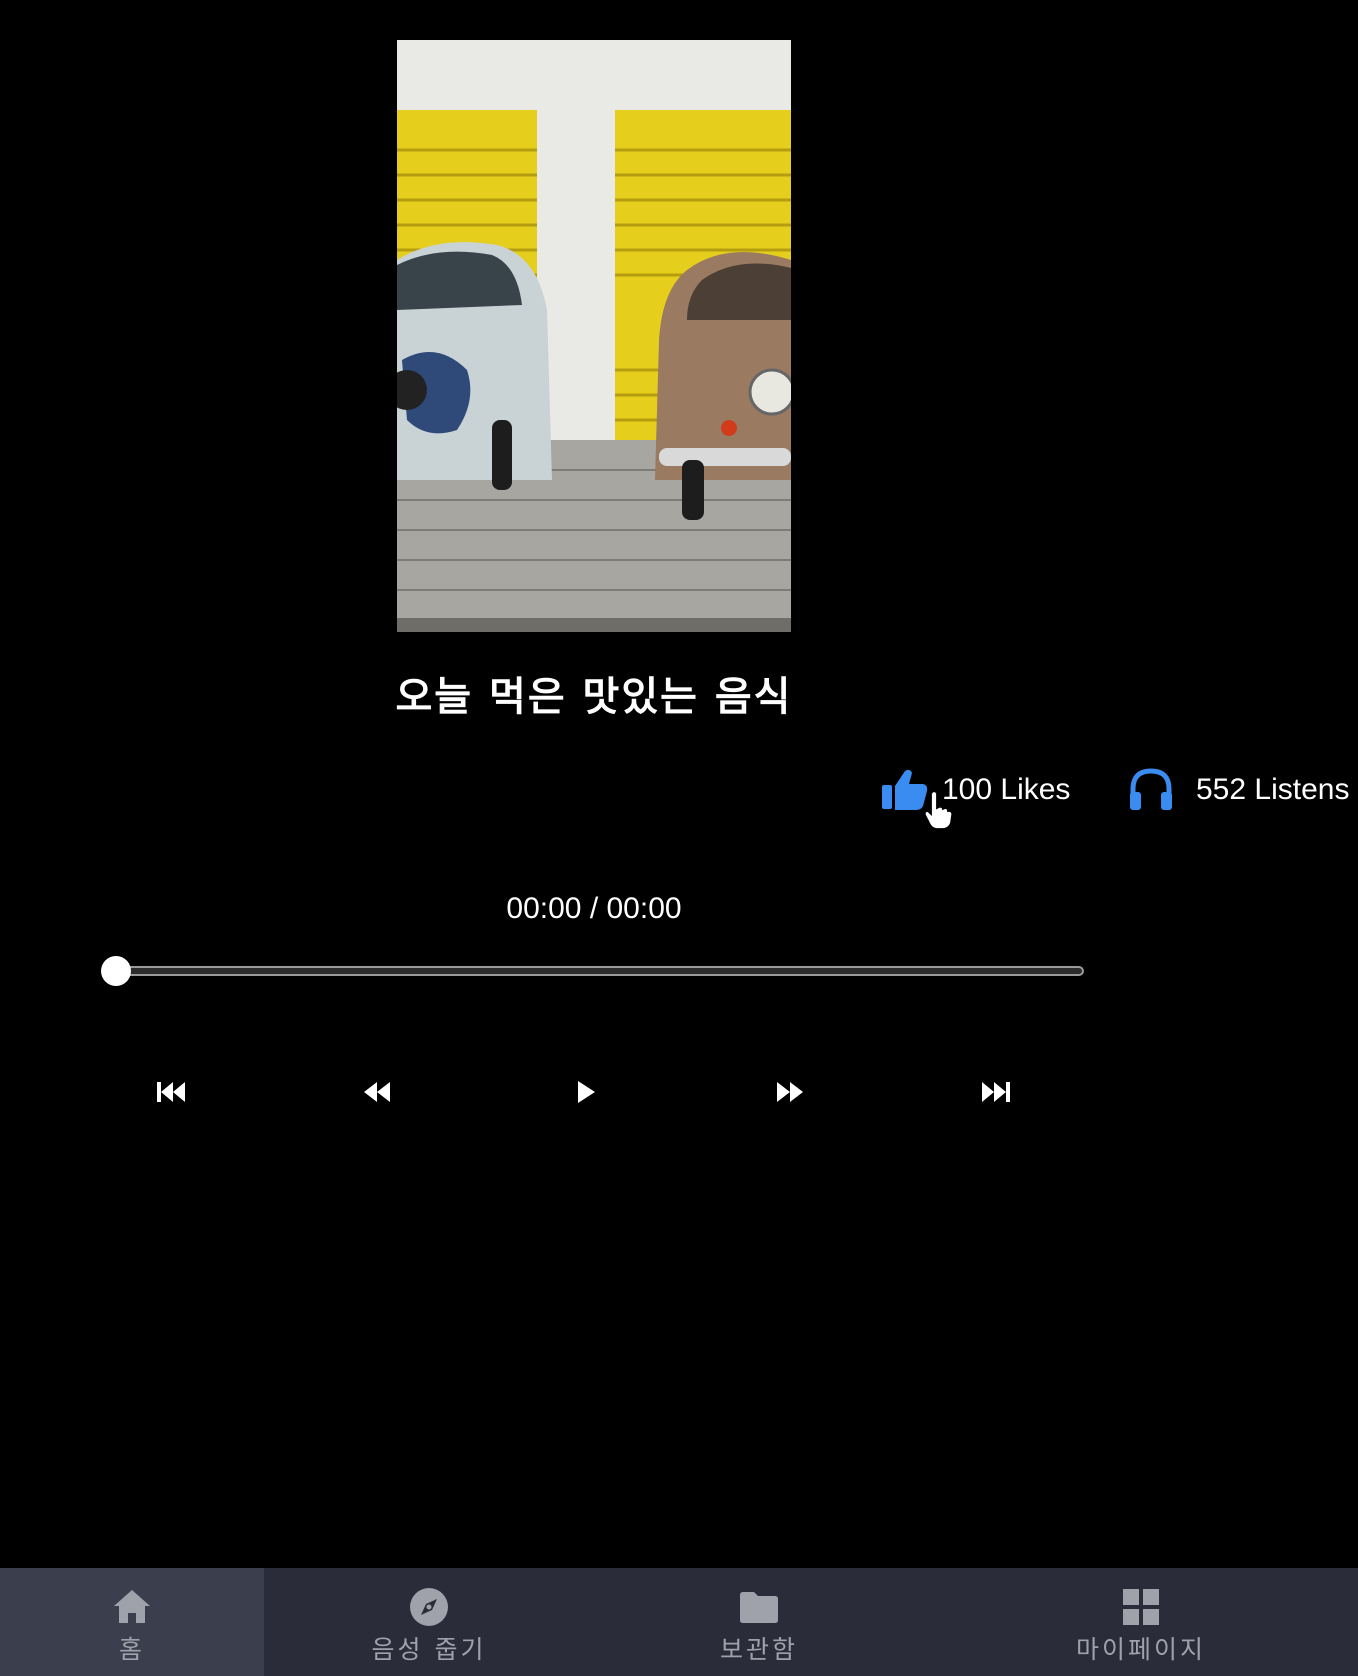 Image resolution: width=1358 pixels, height=1676 pixels. What do you see at coordinates (116, 971) in the screenshot?
I see `progress-thumb` at bounding box center [116, 971].